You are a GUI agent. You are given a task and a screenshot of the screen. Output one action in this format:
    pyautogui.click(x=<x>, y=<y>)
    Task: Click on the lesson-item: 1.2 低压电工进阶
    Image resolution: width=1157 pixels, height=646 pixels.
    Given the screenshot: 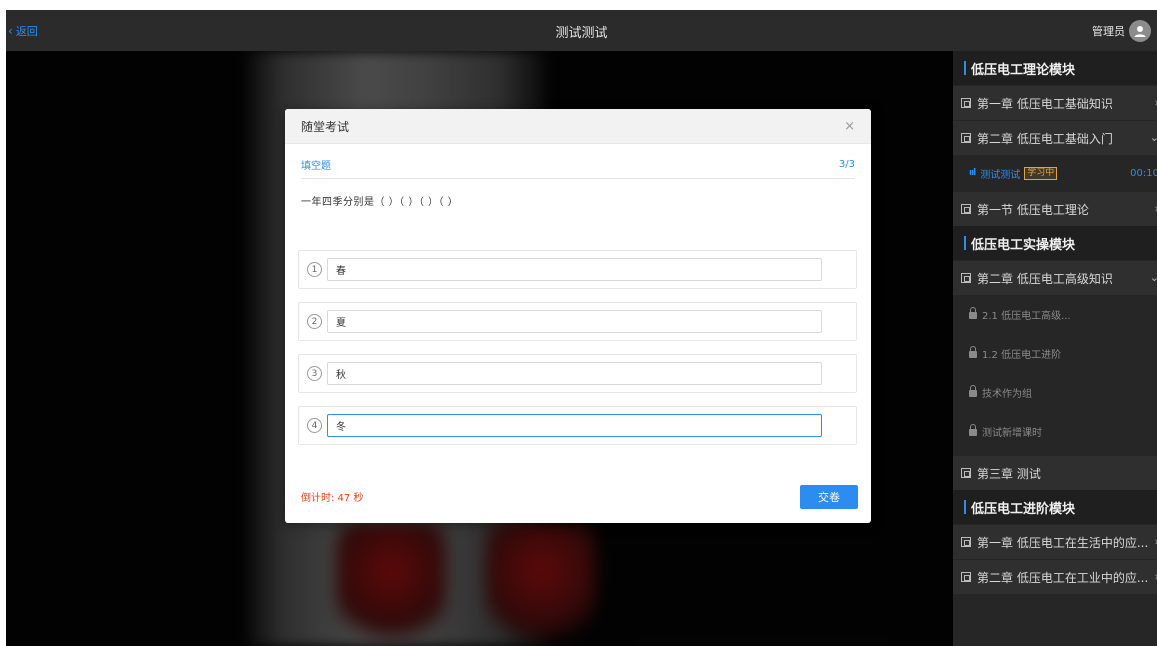 What is the action you would take?
    pyautogui.click(x=1055, y=353)
    